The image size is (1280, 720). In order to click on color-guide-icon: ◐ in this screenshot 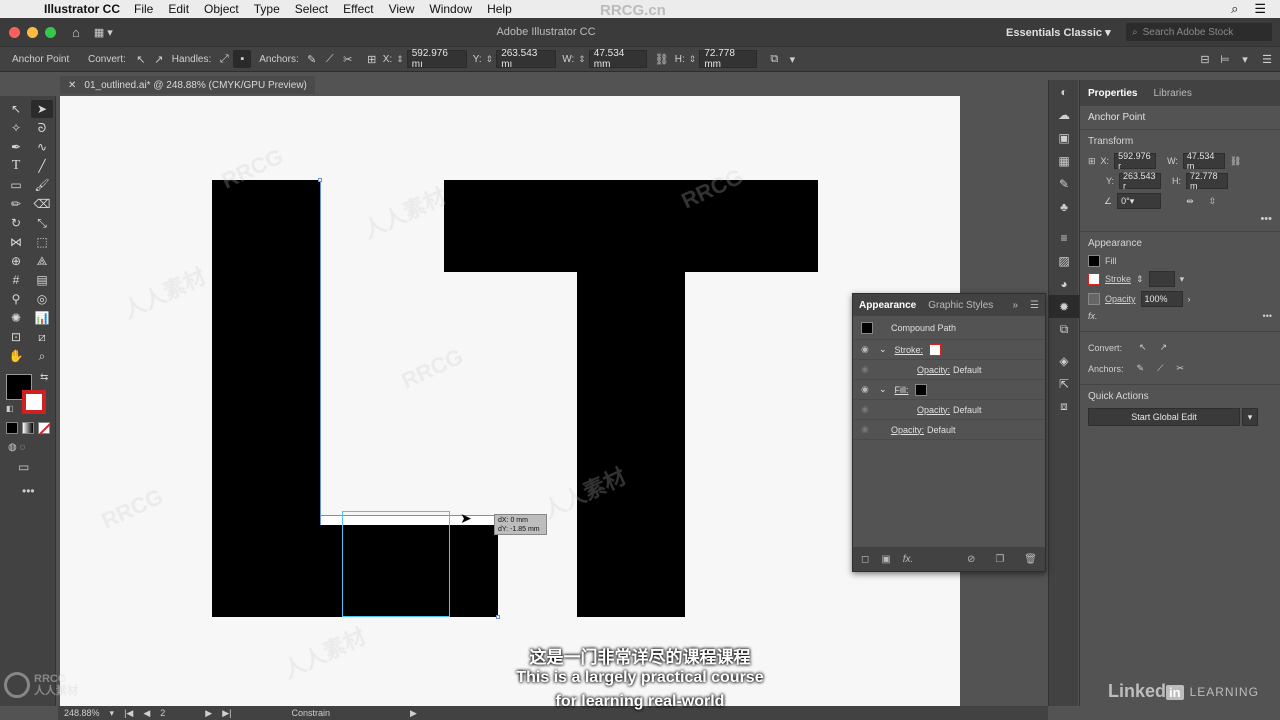, I will do `click(1064, 91)`.